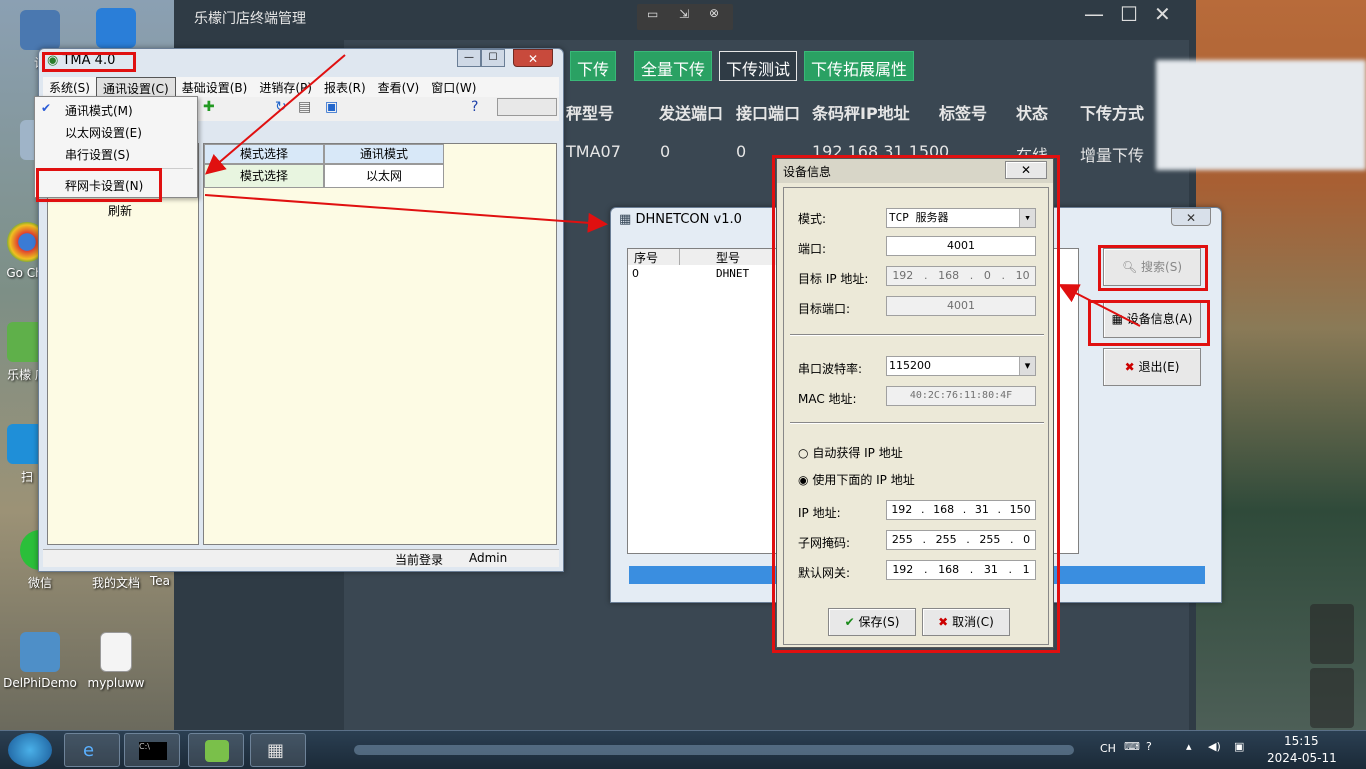  I want to click on help-icon: ?, so click(1149, 746).